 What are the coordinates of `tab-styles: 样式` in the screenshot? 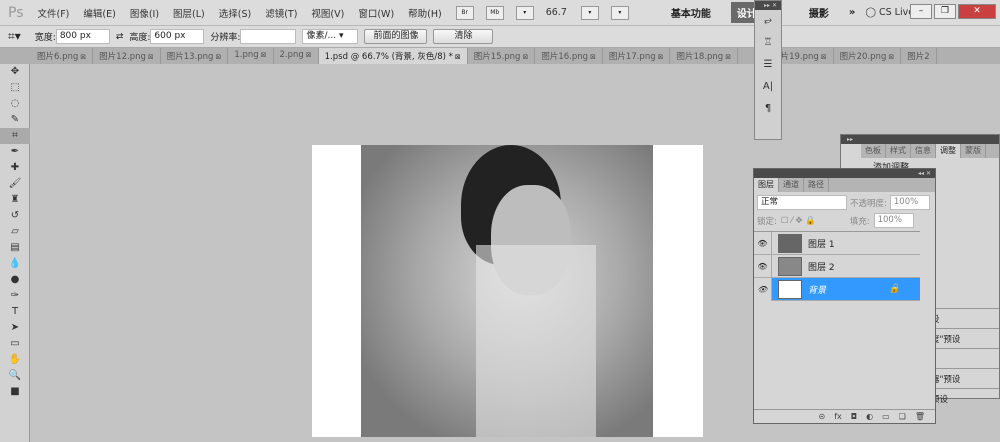 It's located at (898, 151).